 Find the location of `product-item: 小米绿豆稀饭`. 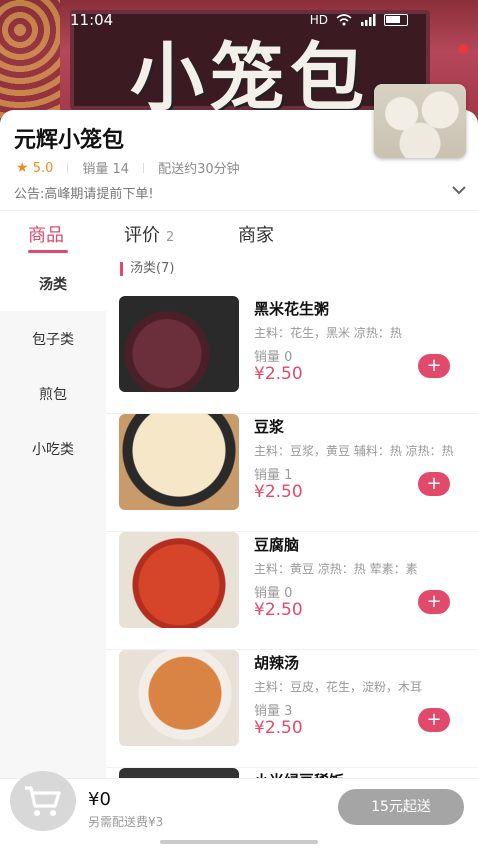

product-item: 小米绿豆稀饭 is located at coordinates (292, 773).